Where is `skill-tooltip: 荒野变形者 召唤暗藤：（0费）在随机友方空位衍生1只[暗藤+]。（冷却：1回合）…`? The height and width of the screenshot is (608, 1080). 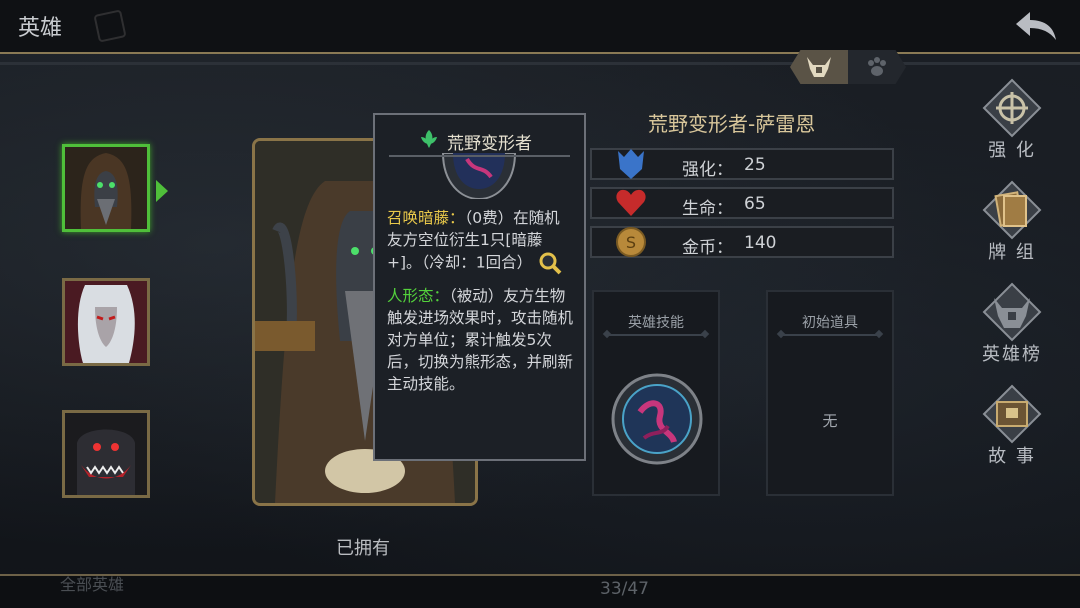
skill-tooltip: 荒野变形者 召唤暗藤：（0费）在随机友方空位衍生1只[暗藤+]。（冷却：1回合）… is located at coordinates (479, 287).